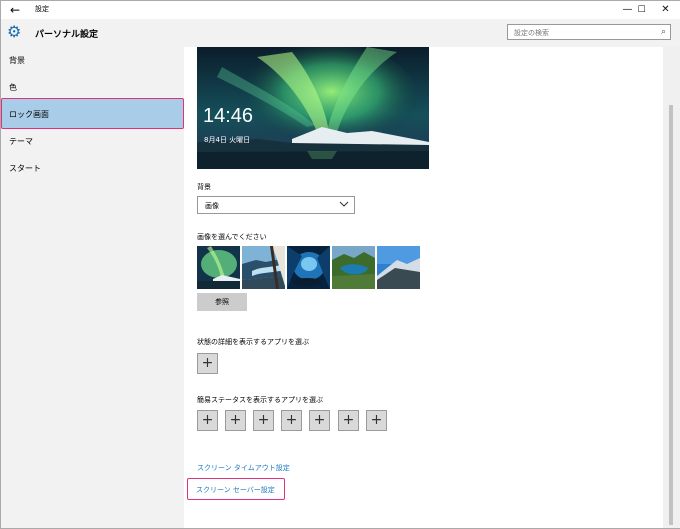 This screenshot has height=529, width=680. What do you see at coordinates (398, 267) in the screenshot?
I see `image-thumbnail-mountain` at bounding box center [398, 267].